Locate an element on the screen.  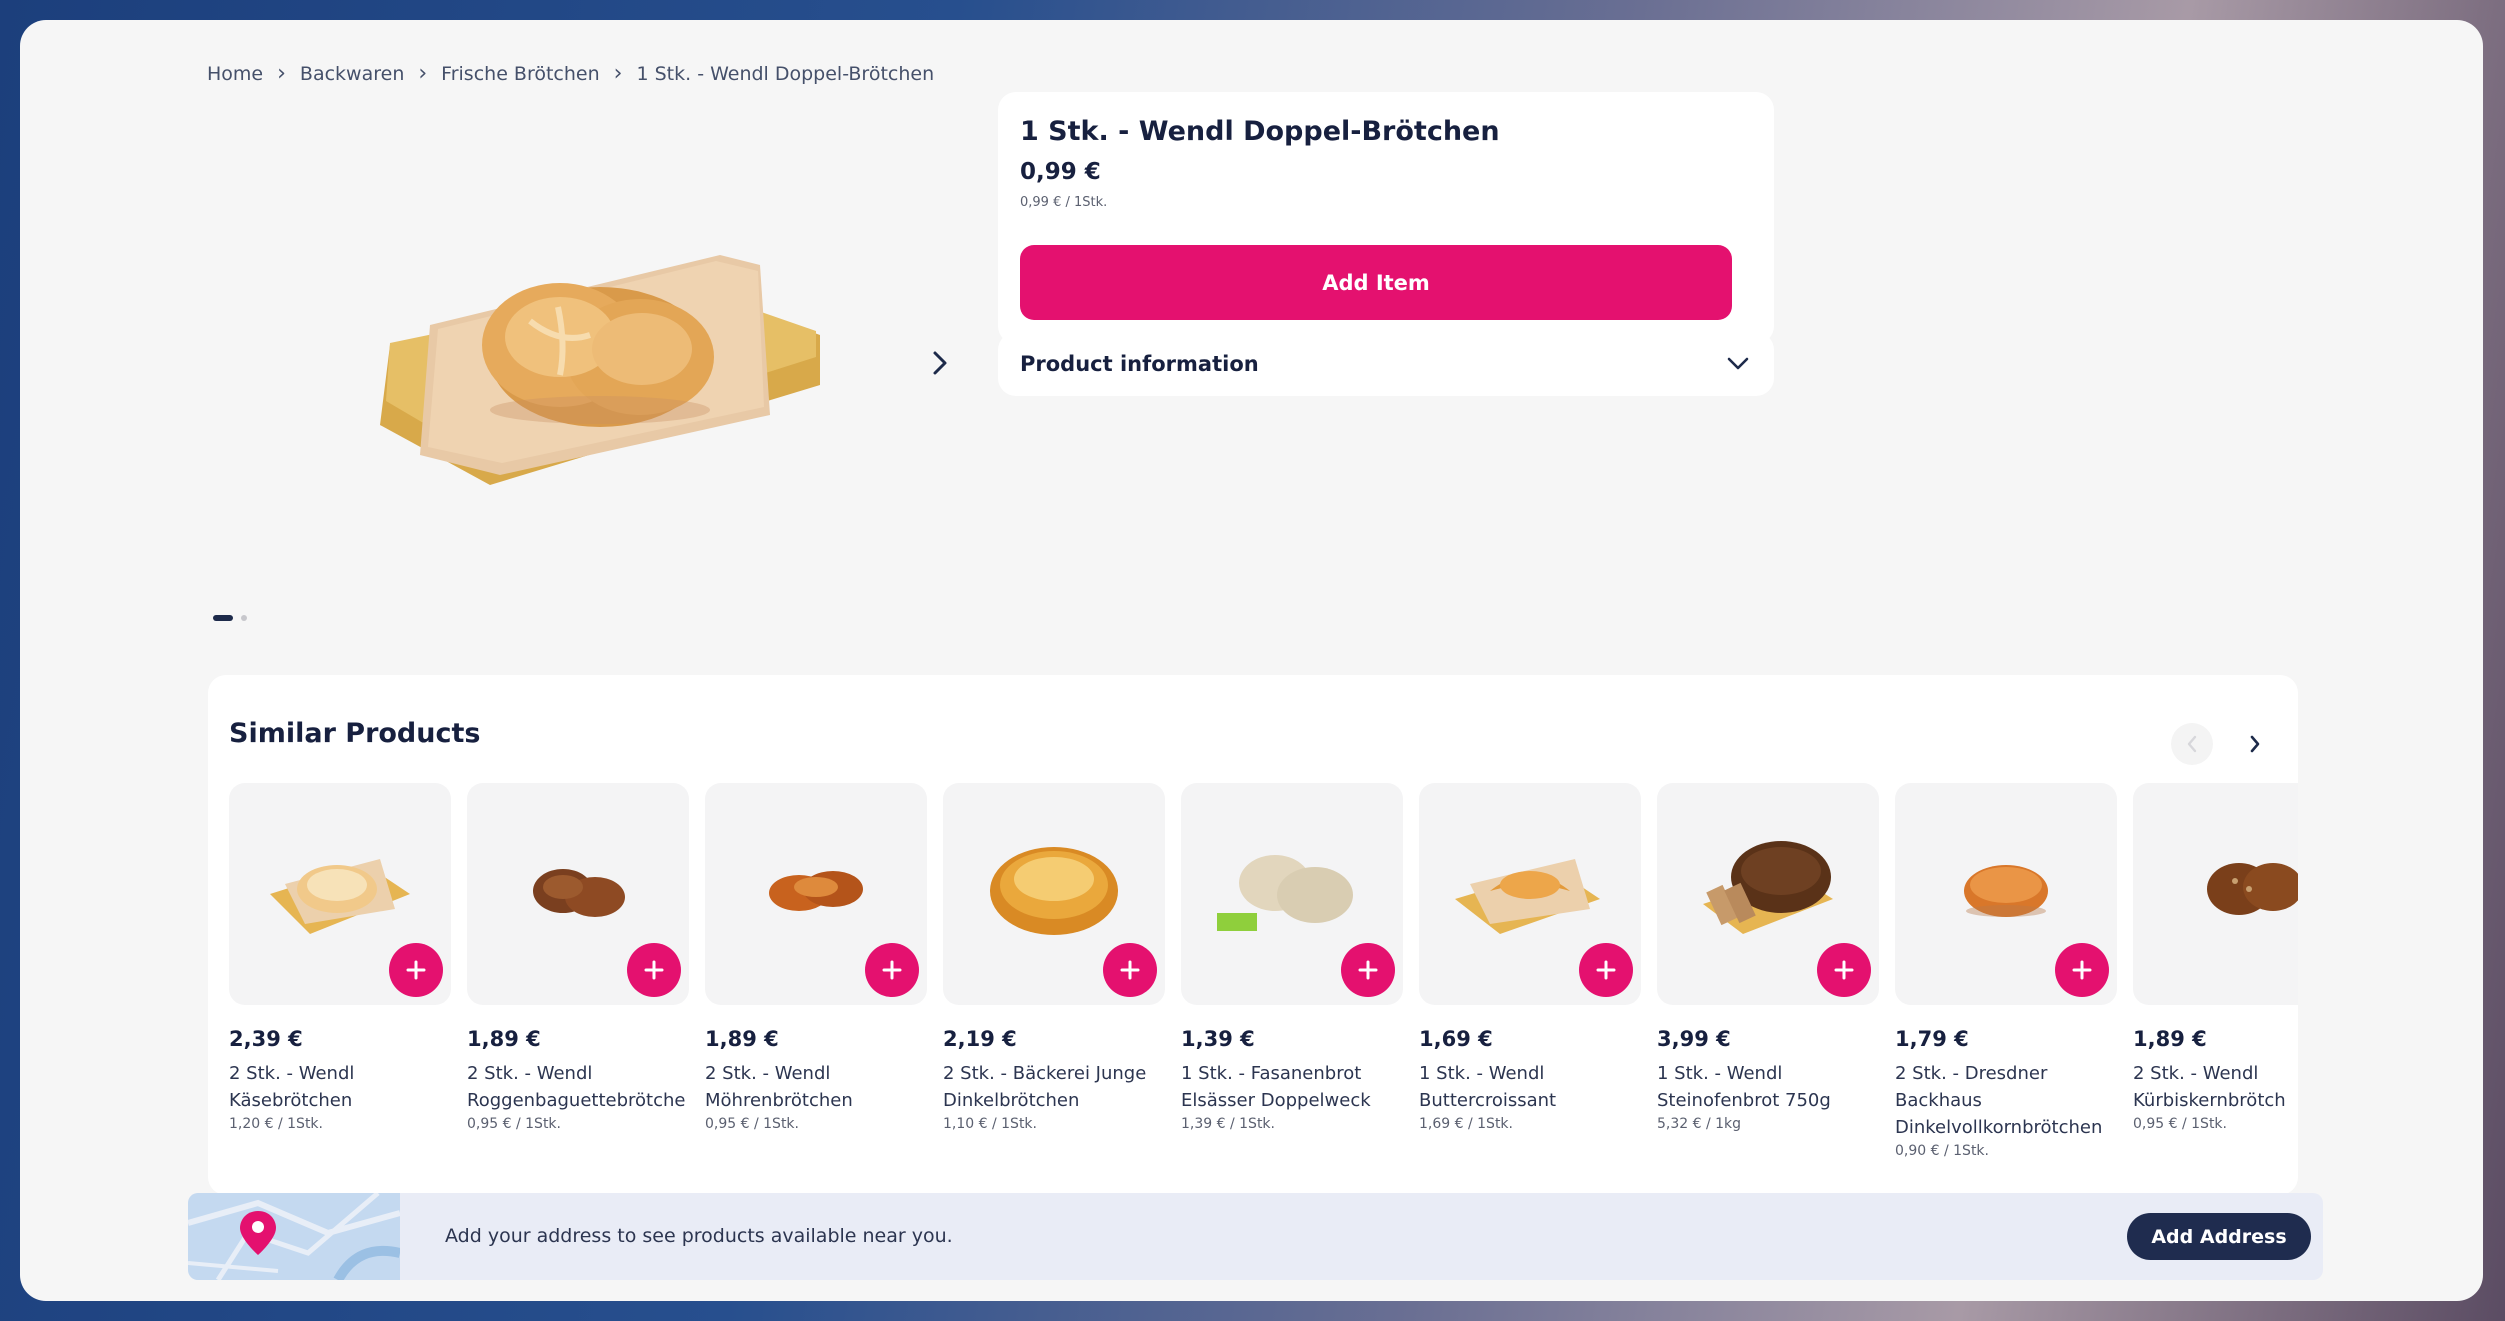
product-card-name-line1: 1 Stk. - Fasanenbrot is located at coordinates (1292, 1073).